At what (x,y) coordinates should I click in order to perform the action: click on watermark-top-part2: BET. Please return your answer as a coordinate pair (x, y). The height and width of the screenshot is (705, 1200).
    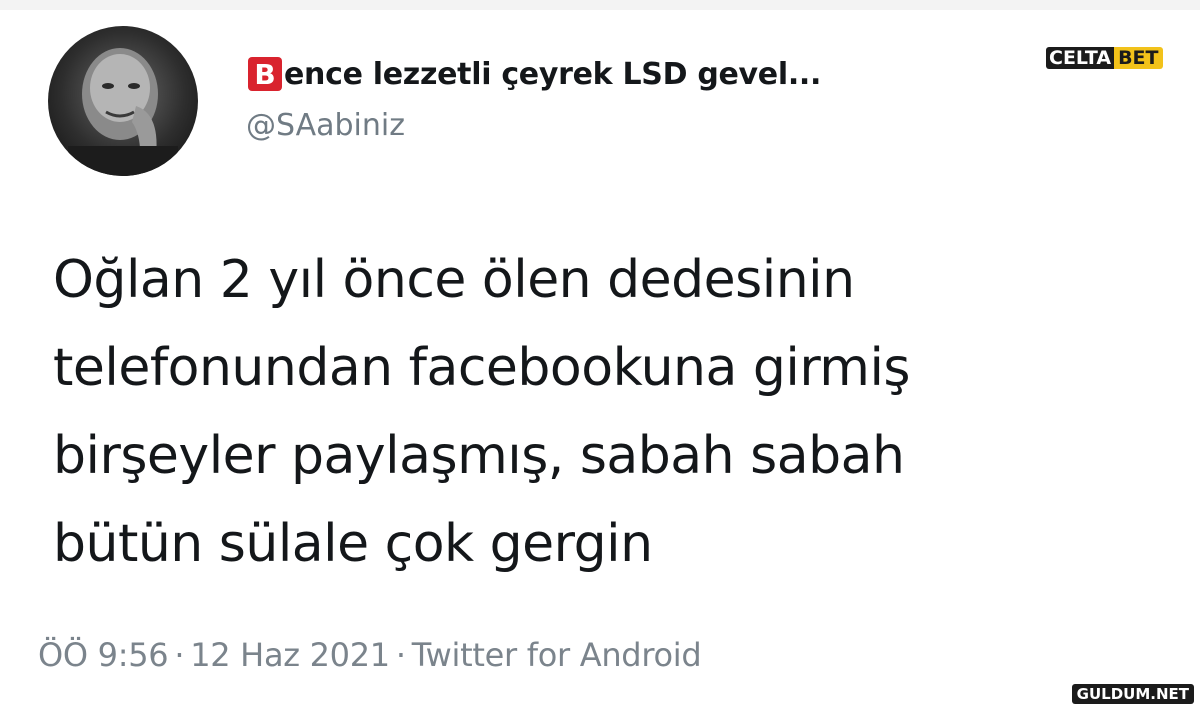
    Looking at the image, I should click on (1138, 58).